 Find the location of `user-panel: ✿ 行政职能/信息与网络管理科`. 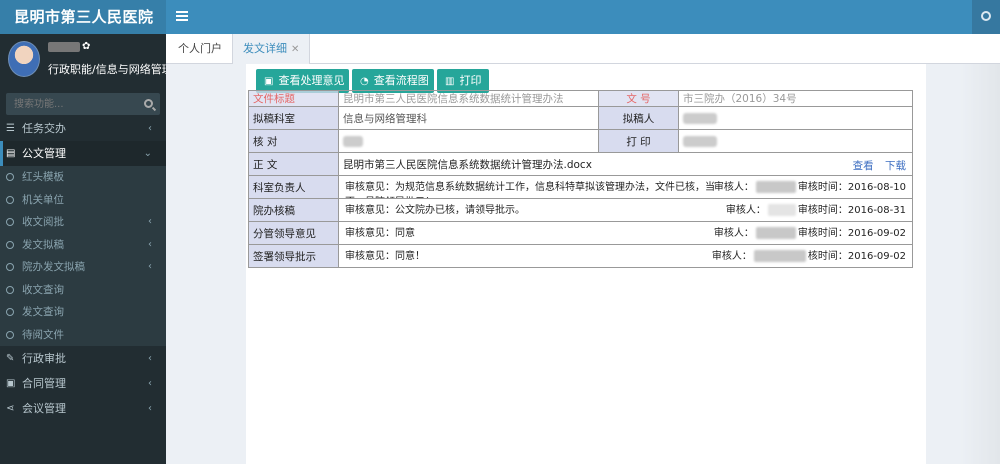

user-panel: ✿ 行政职能/信息与网络管理科 is located at coordinates (92, 61).